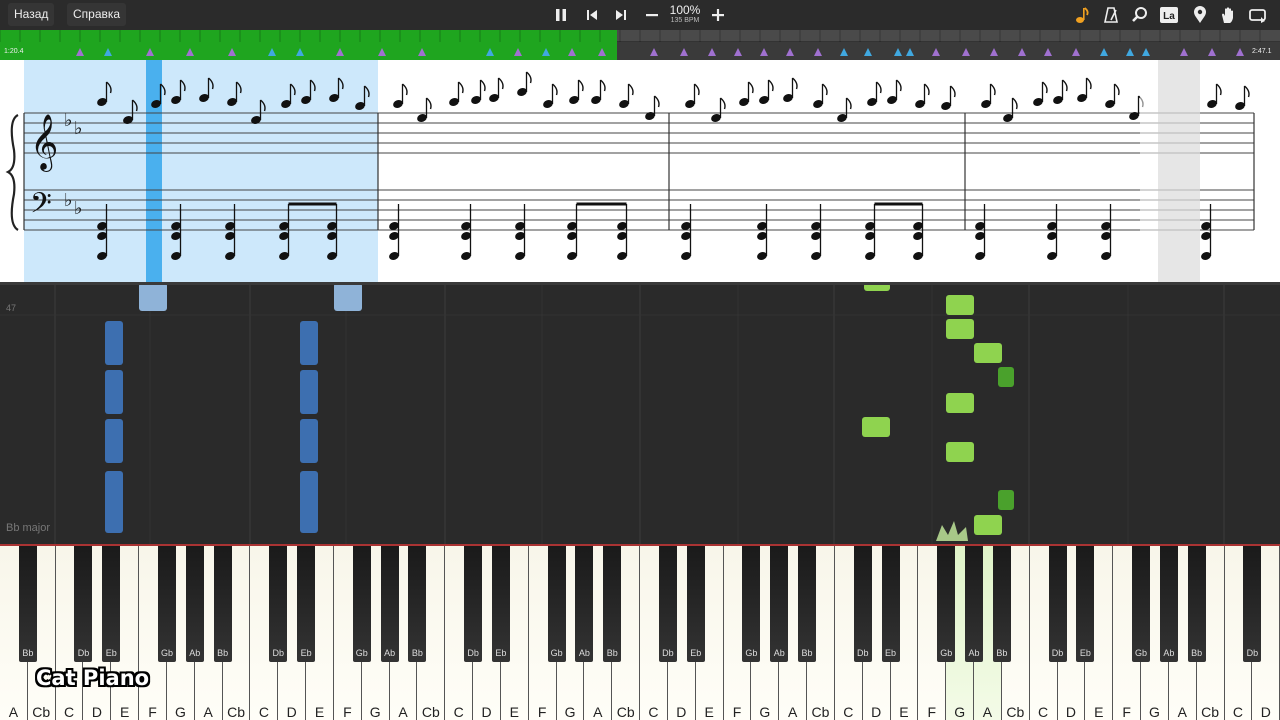 The width and height of the screenshot is (1280, 720). What do you see at coordinates (696, 653) in the screenshot?
I see `black-key-label: Eb` at bounding box center [696, 653].